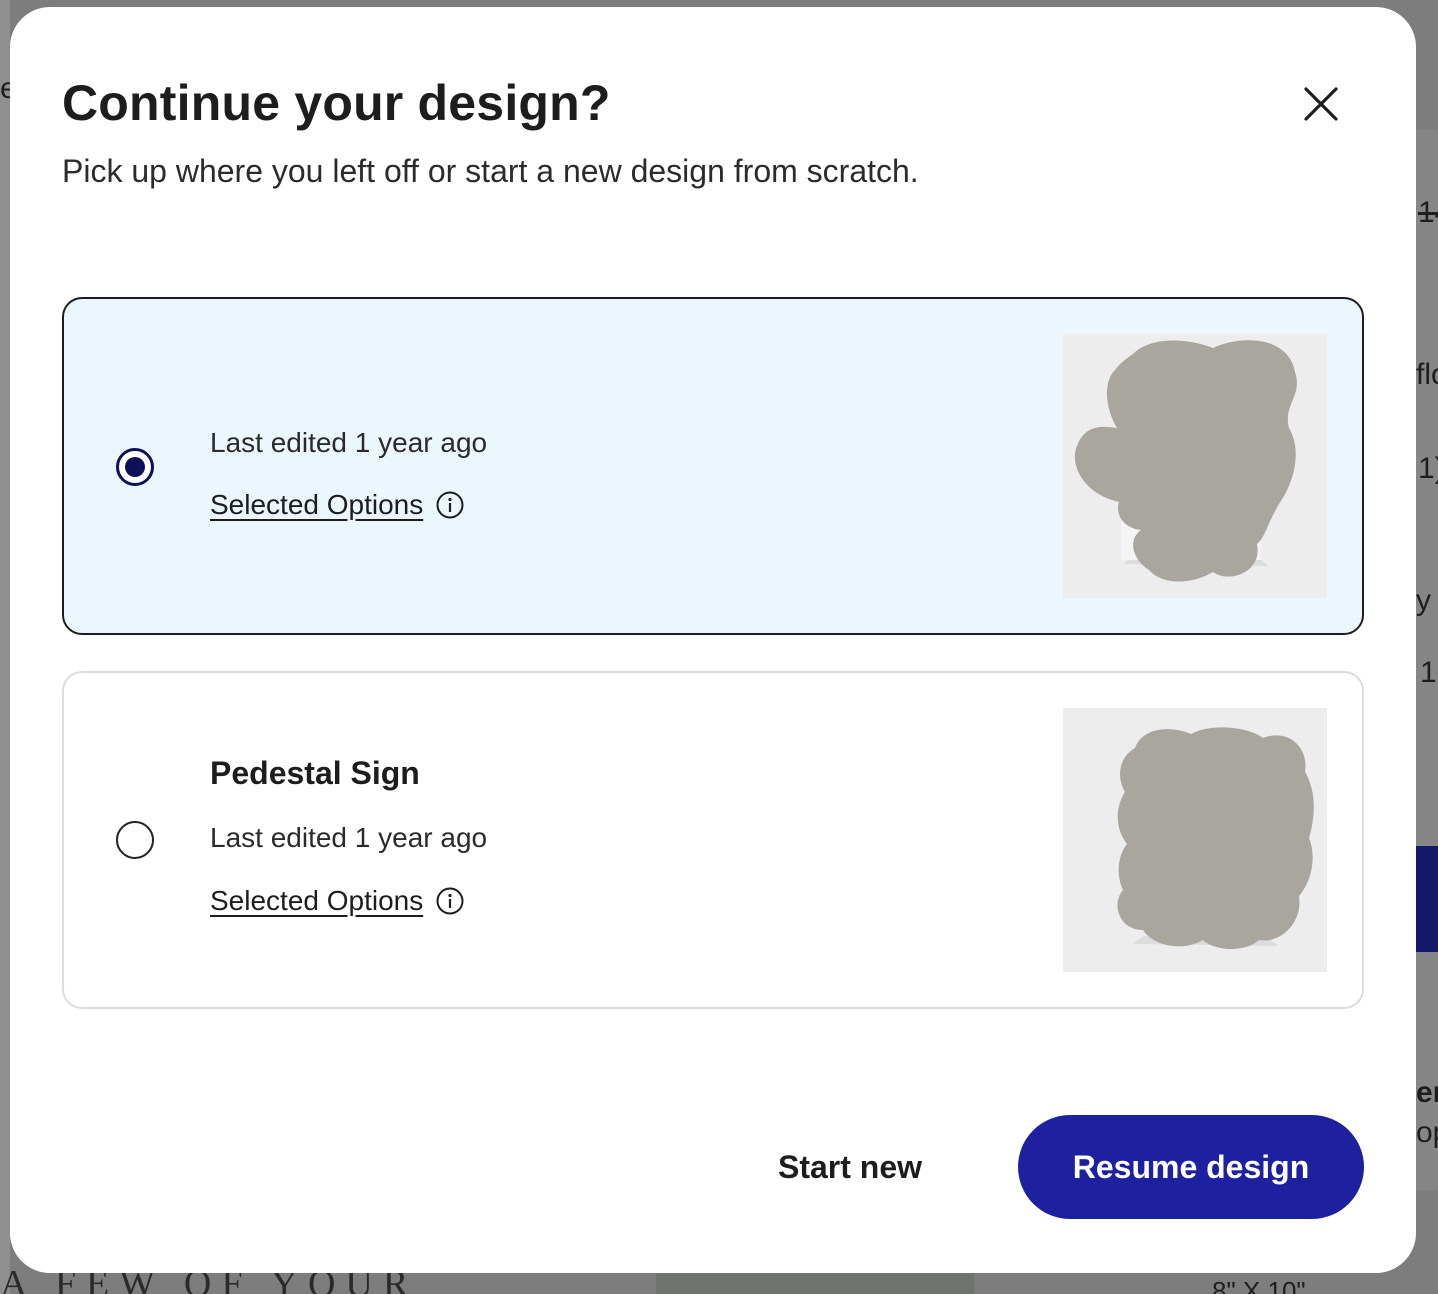 The width and height of the screenshot is (1438, 1294). Describe the element at coordinates (1428, 468) in the screenshot. I see `background-text-fragment: 1)` at that location.